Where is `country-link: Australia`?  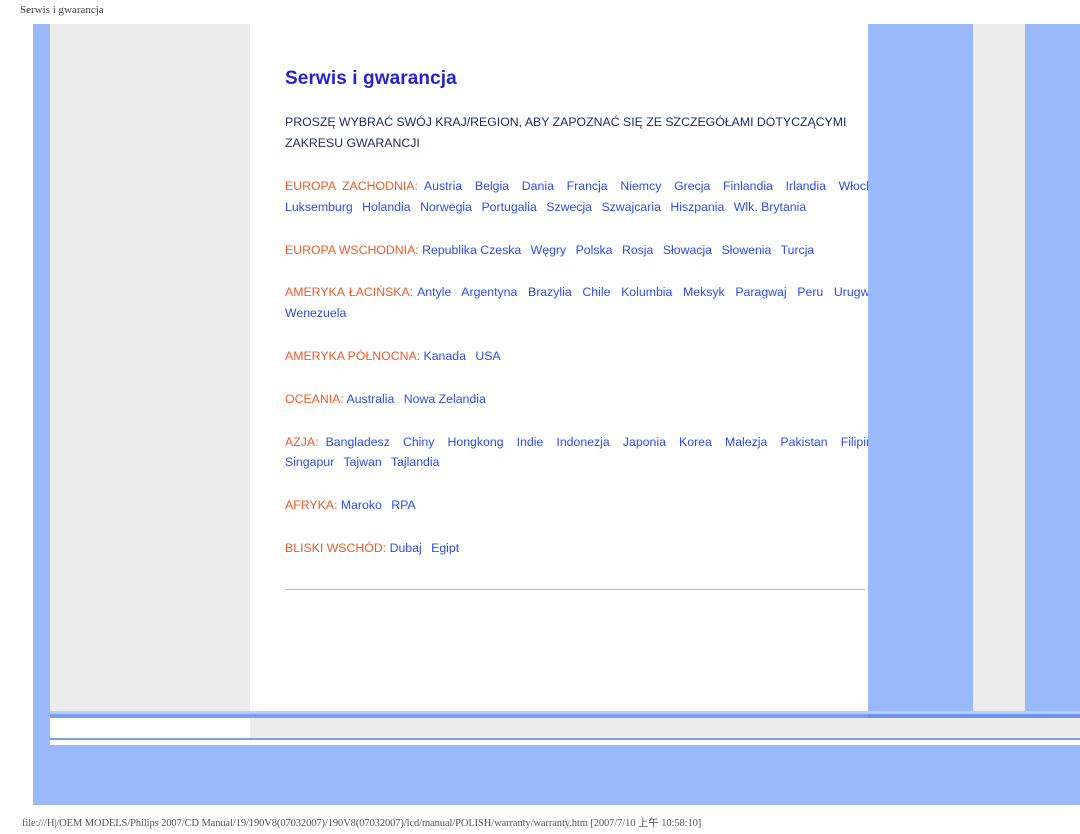 country-link: Australia is located at coordinates (371, 399).